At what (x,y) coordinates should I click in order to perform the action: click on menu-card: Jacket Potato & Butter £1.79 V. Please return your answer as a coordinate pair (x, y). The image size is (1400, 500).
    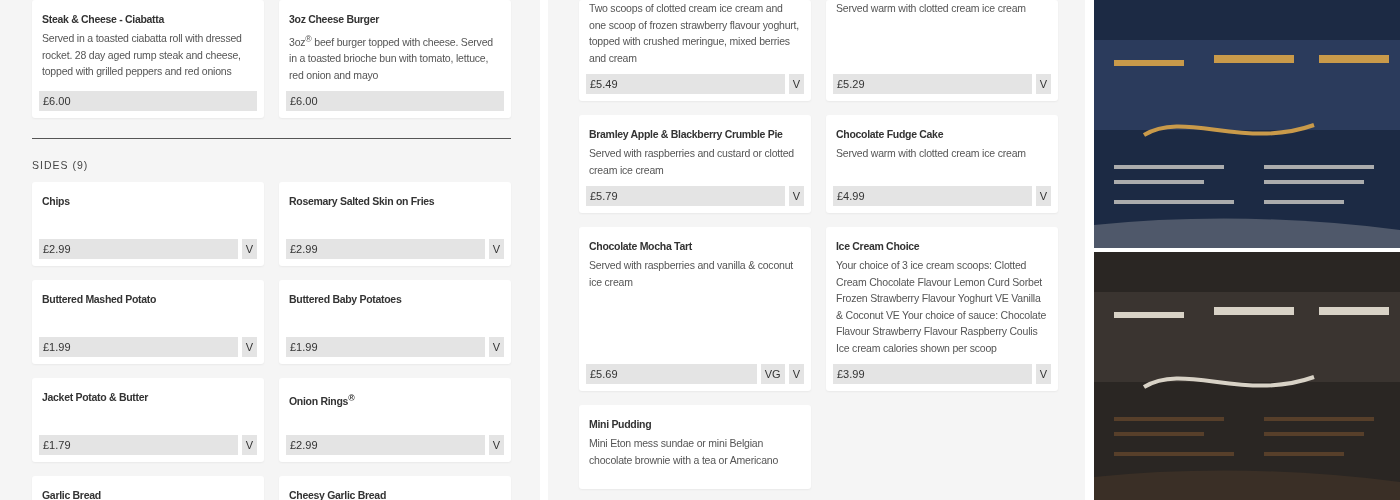
    Looking at the image, I should click on (148, 420).